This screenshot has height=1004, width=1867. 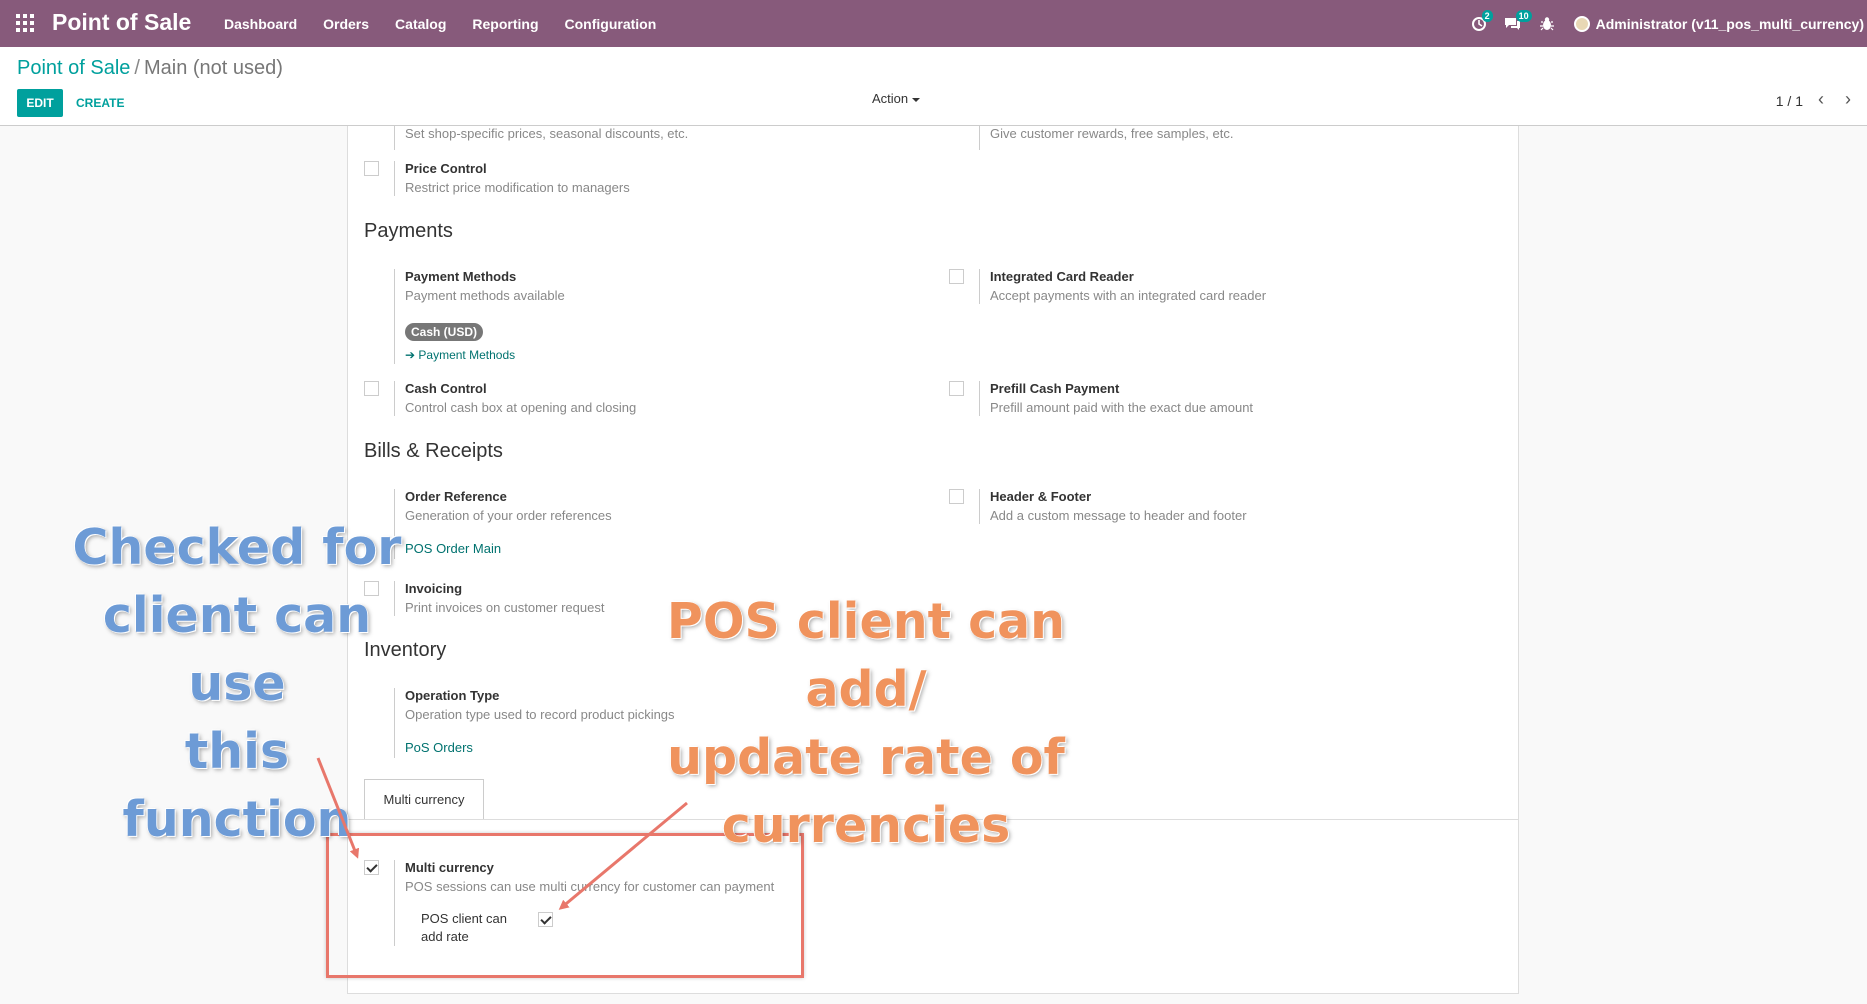 What do you see at coordinates (1848, 99) in the screenshot?
I see `pager-next-icon: ›` at bounding box center [1848, 99].